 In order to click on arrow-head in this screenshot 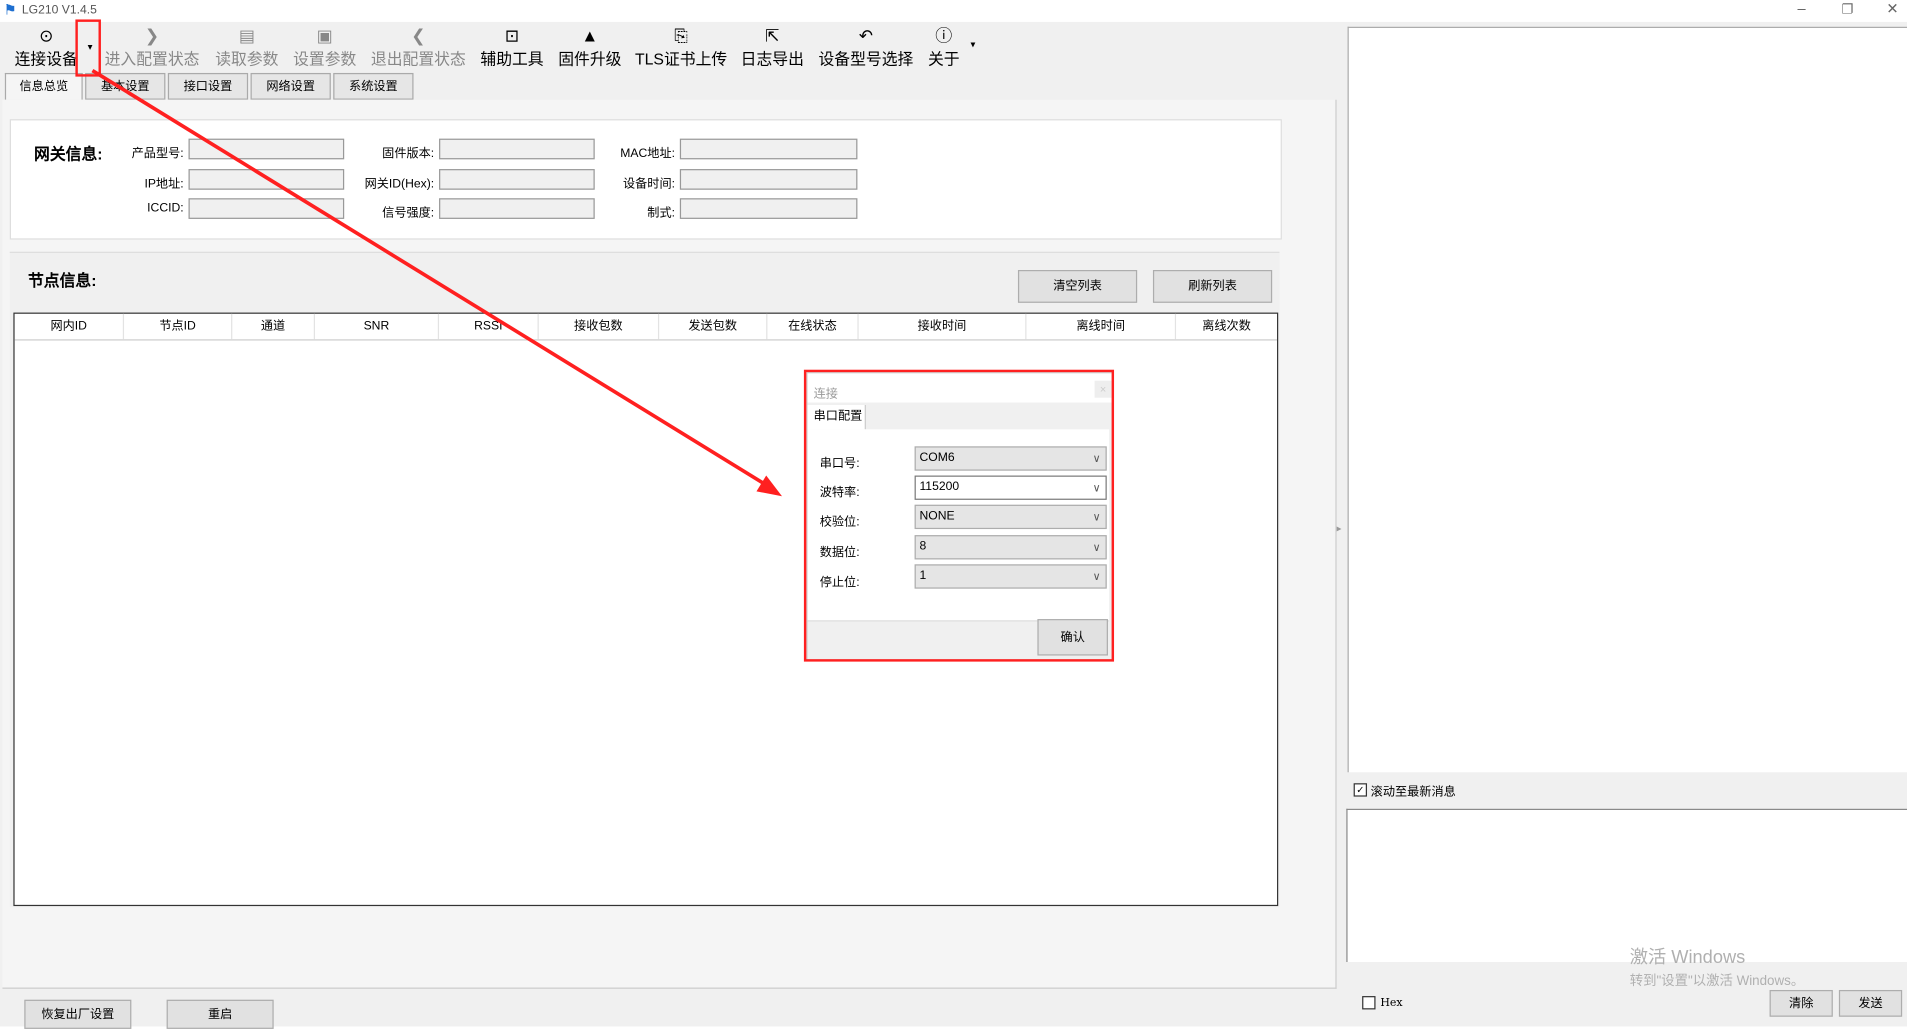, I will do `click(769, 486)`.